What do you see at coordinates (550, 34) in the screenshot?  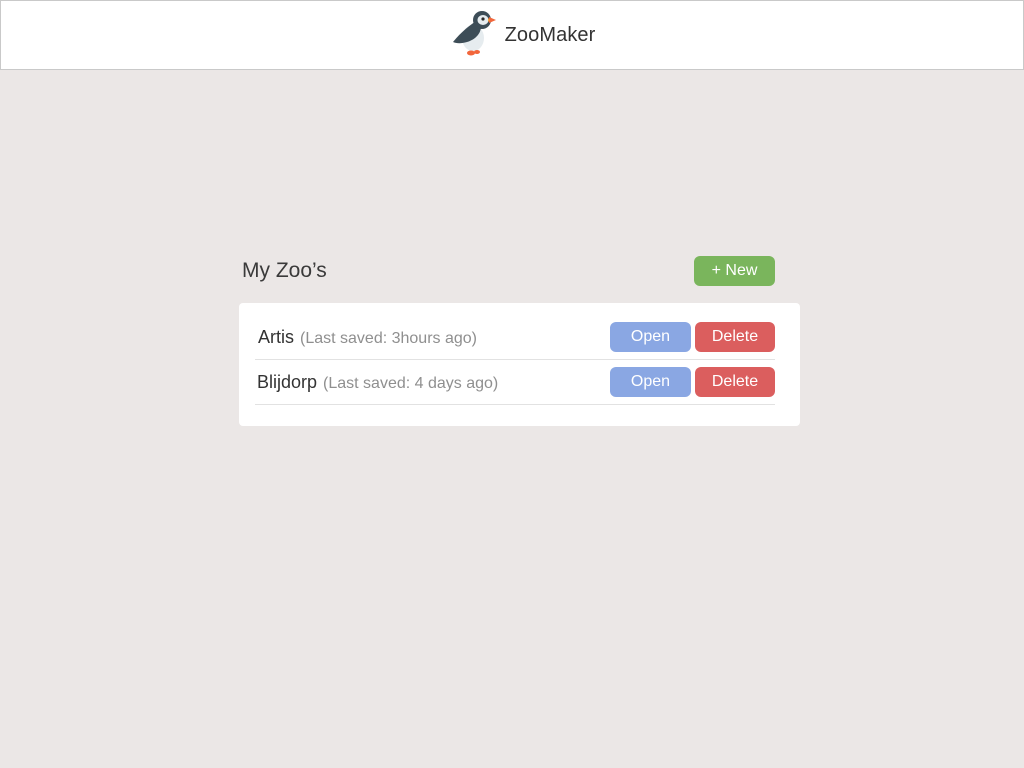 I see `app-title: ZooMaker` at bounding box center [550, 34].